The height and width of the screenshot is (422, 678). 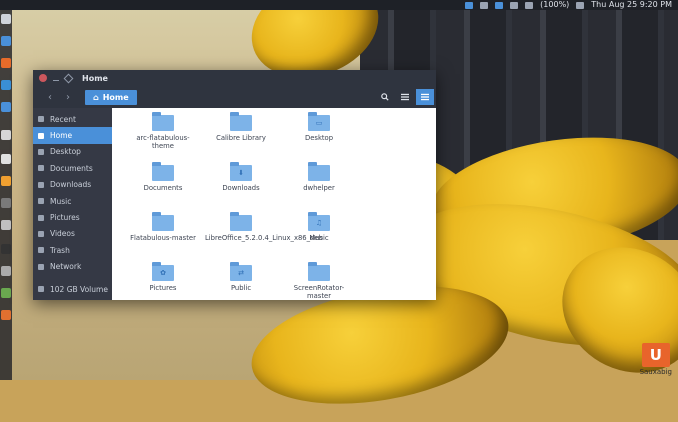 I want to click on folder-name: LibreOffice_5.2.0.4_Linux_x86_deb, so click(x=264, y=238).